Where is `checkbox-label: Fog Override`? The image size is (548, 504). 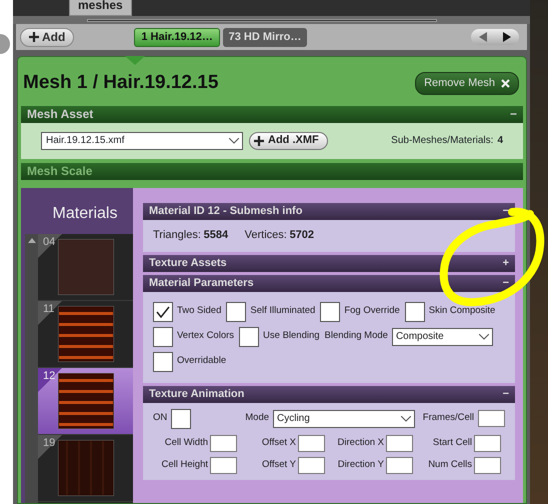 checkbox-label: Fog Override is located at coordinates (372, 311).